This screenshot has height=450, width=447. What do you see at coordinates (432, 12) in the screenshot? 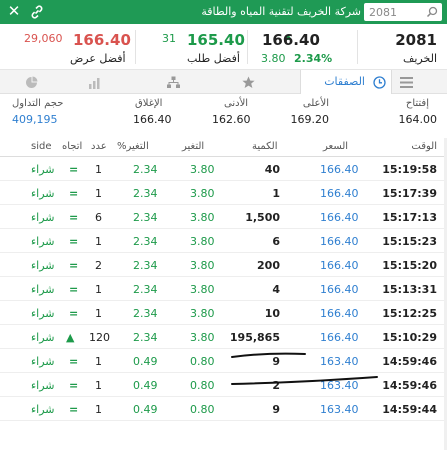
I see `search-icon` at bounding box center [432, 12].